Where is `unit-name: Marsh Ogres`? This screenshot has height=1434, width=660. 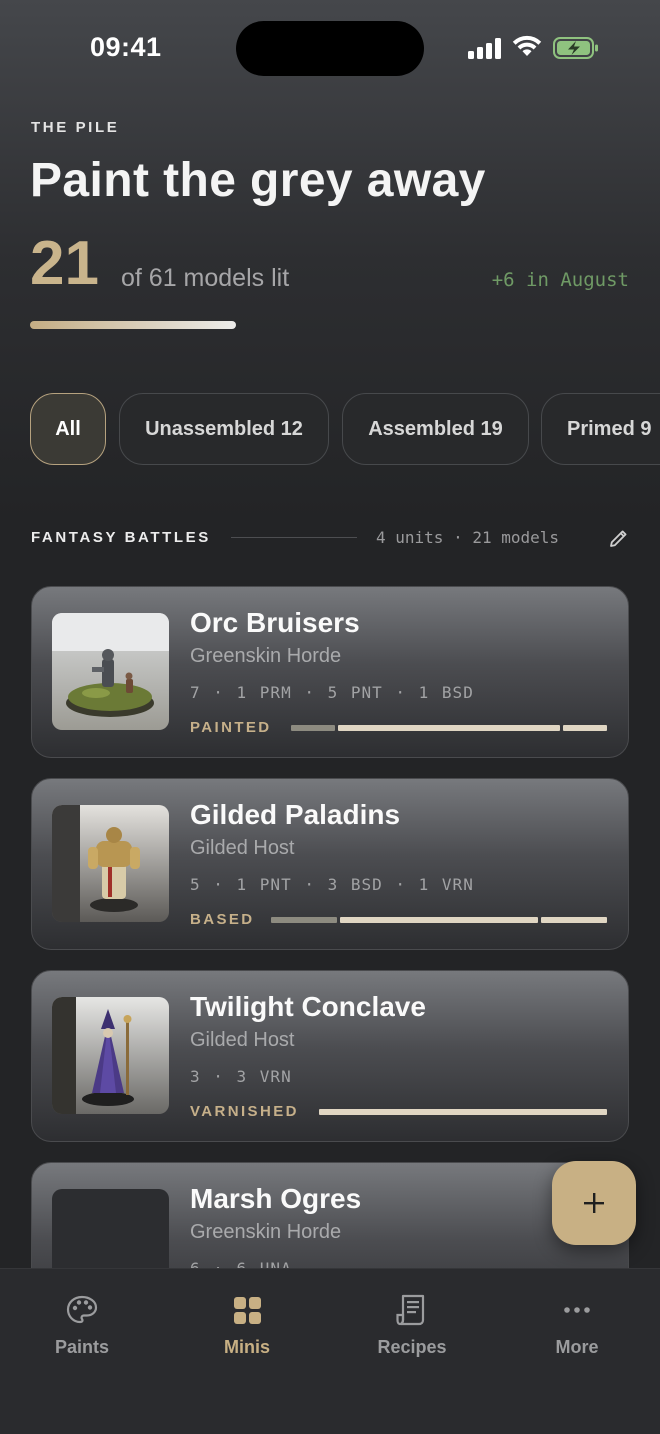
unit-name: Marsh Ogres is located at coordinates (276, 1198).